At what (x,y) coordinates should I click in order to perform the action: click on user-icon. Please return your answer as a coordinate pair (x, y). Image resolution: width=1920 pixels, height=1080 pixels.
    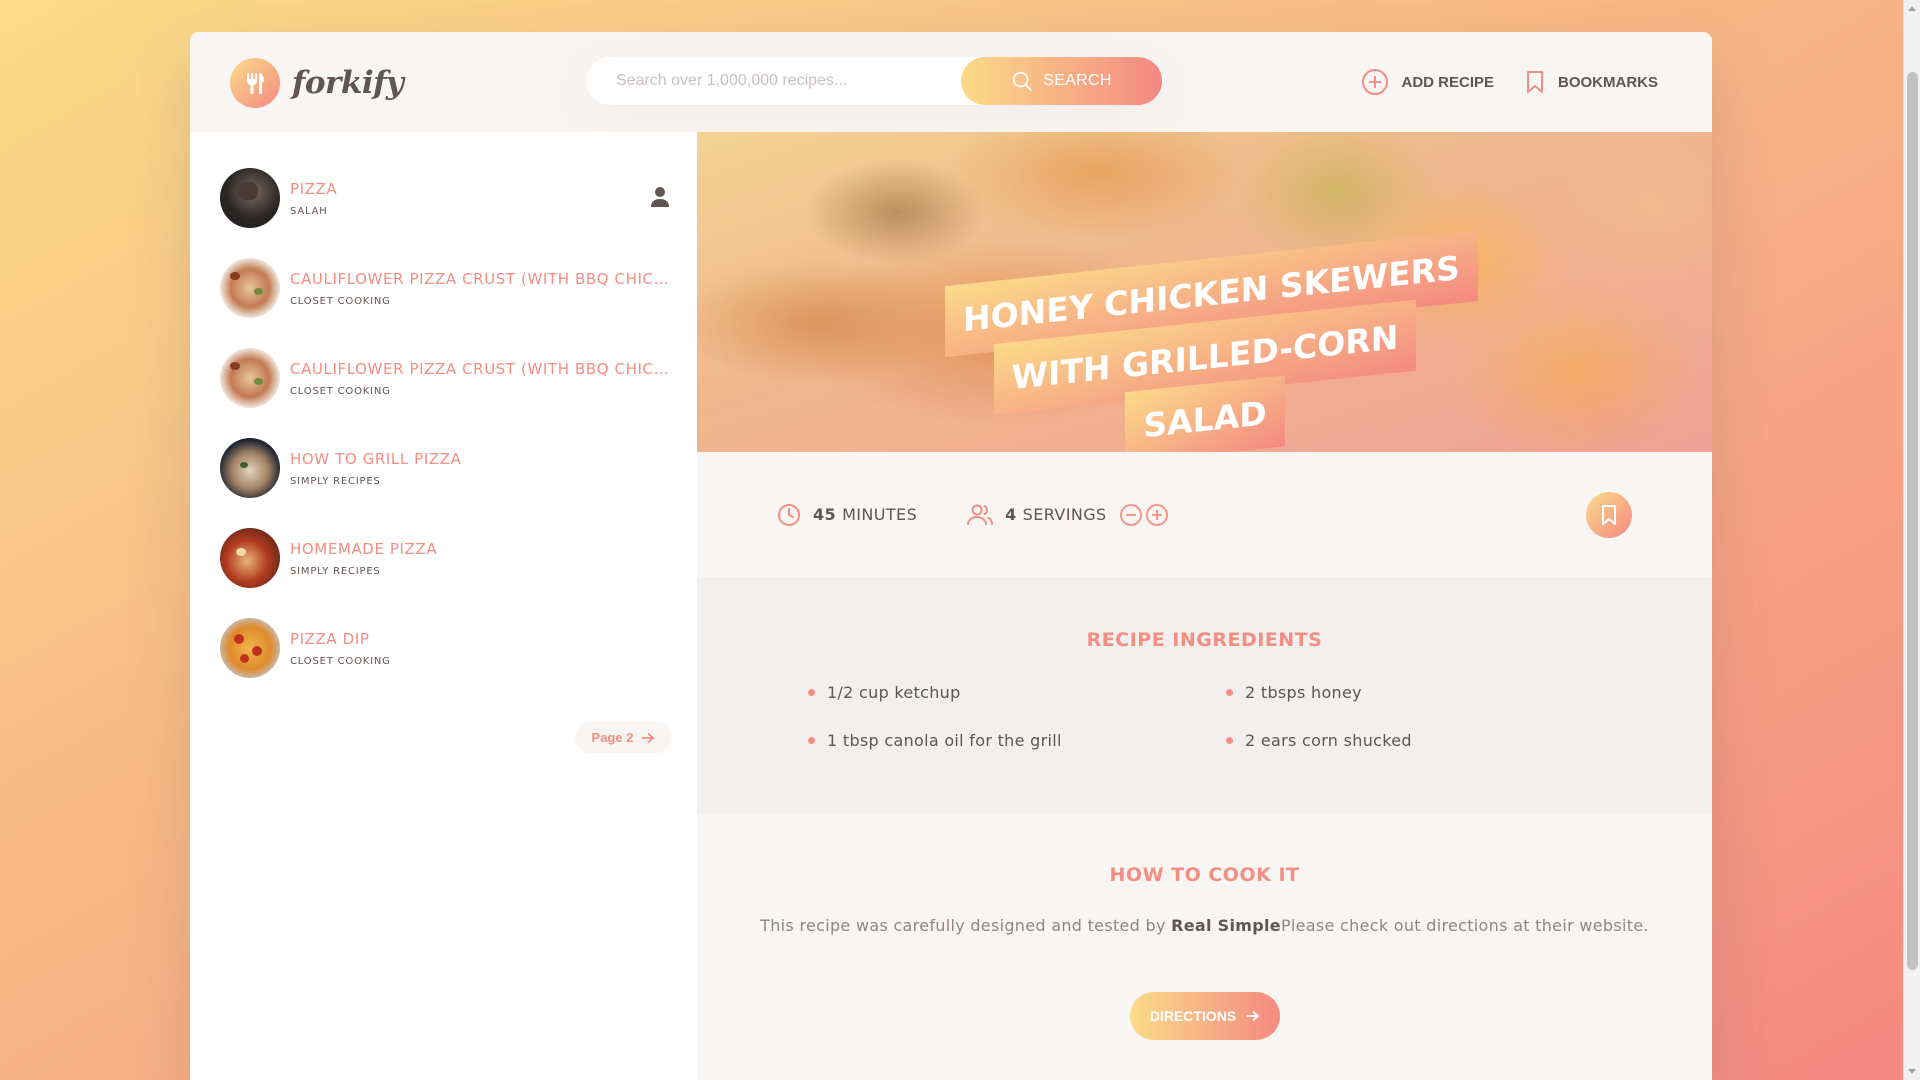
    Looking at the image, I should click on (660, 197).